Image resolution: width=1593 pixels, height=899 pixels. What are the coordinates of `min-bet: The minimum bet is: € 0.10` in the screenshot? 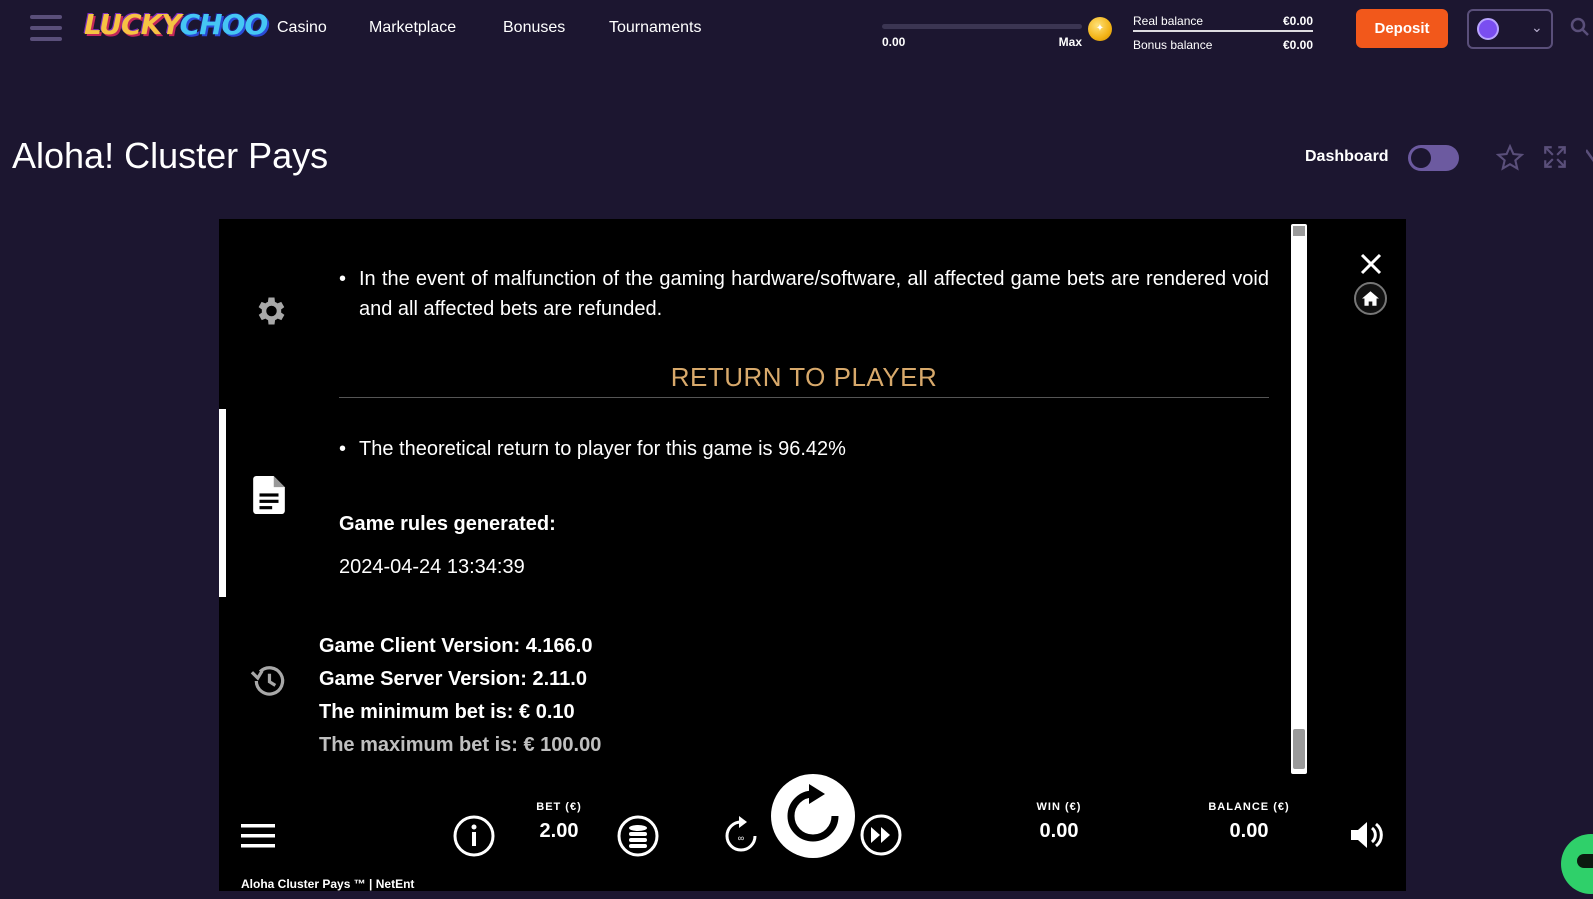 It's located at (447, 712).